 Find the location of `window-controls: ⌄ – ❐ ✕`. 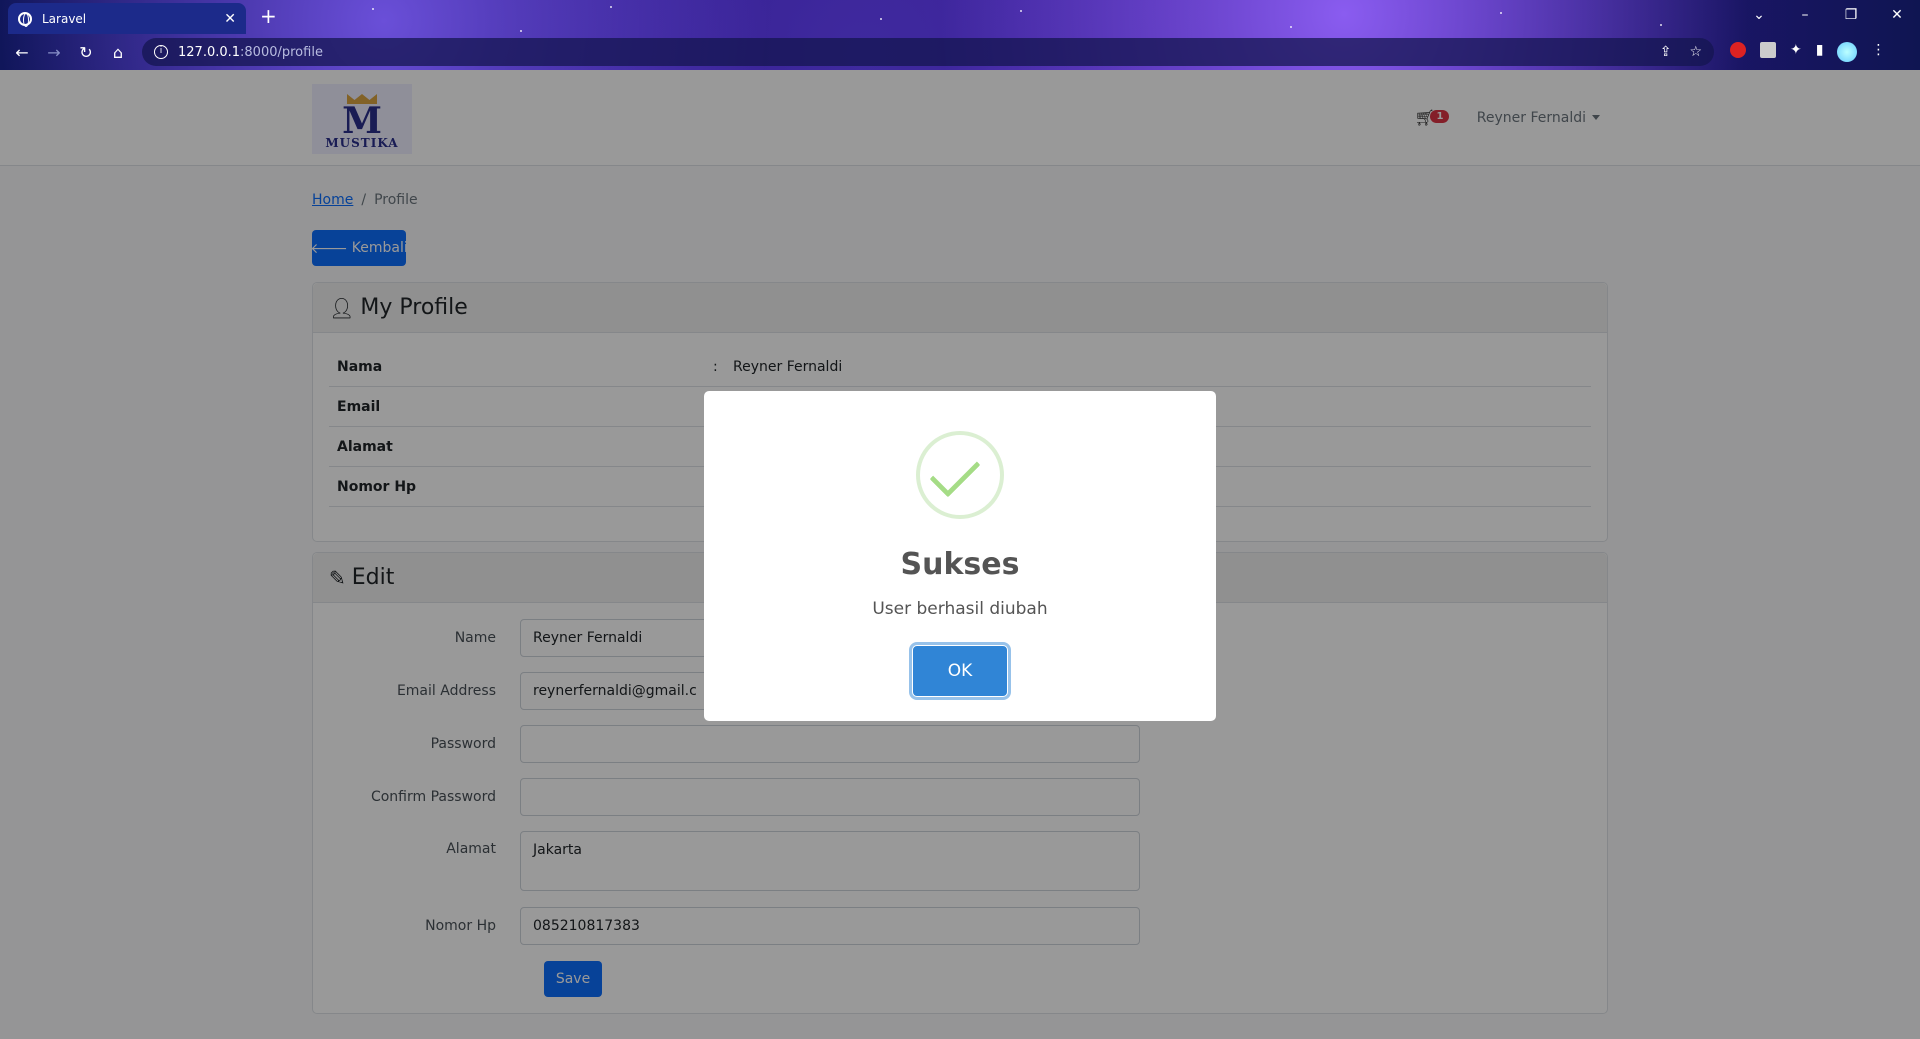

window-controls: ⌄ – ❐ ✕ is located at coordinates (1828, 15).